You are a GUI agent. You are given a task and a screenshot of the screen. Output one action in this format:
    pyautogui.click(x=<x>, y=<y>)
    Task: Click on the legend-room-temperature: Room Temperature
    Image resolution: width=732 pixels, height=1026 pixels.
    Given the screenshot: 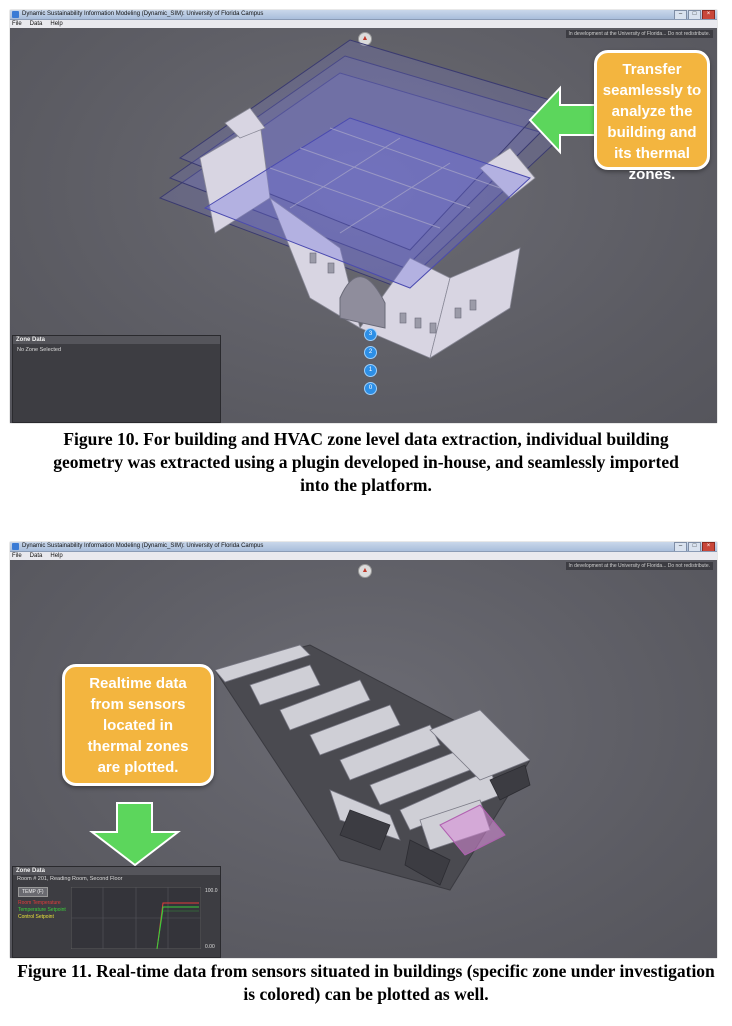 What is the action you would take?
    pyautogui.click(x=39, y=903)
    